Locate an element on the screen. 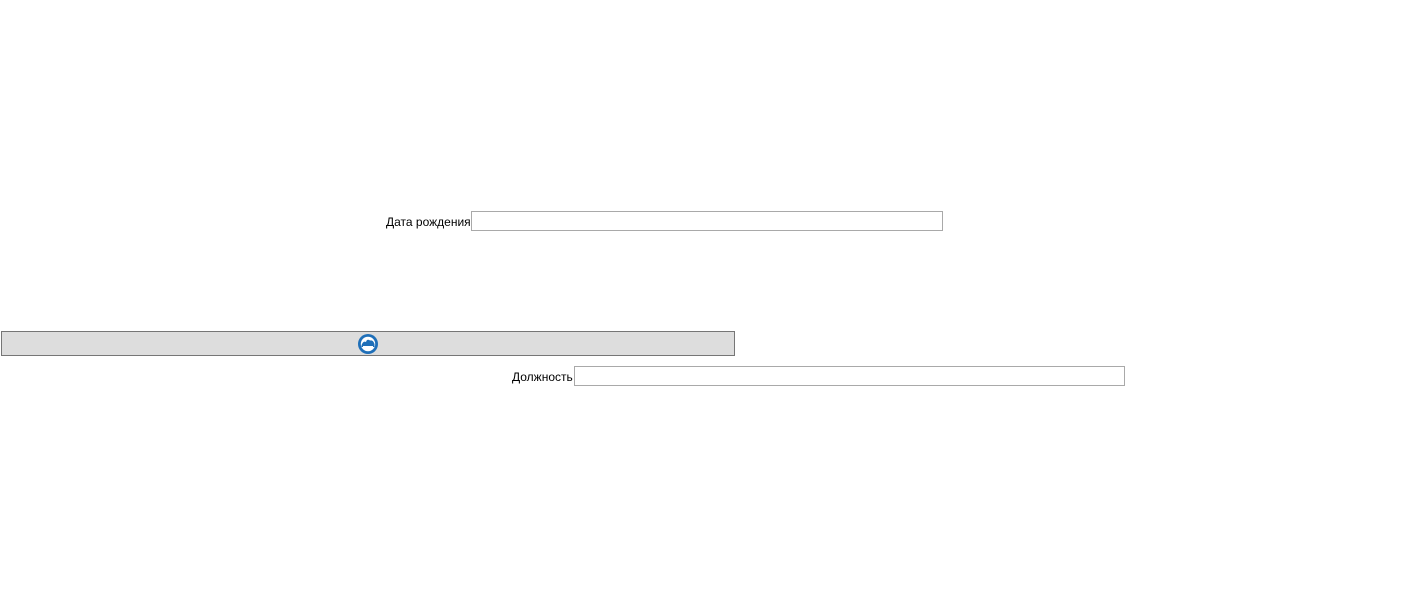  toolbar-action-button is located at coordinates (368, 343).